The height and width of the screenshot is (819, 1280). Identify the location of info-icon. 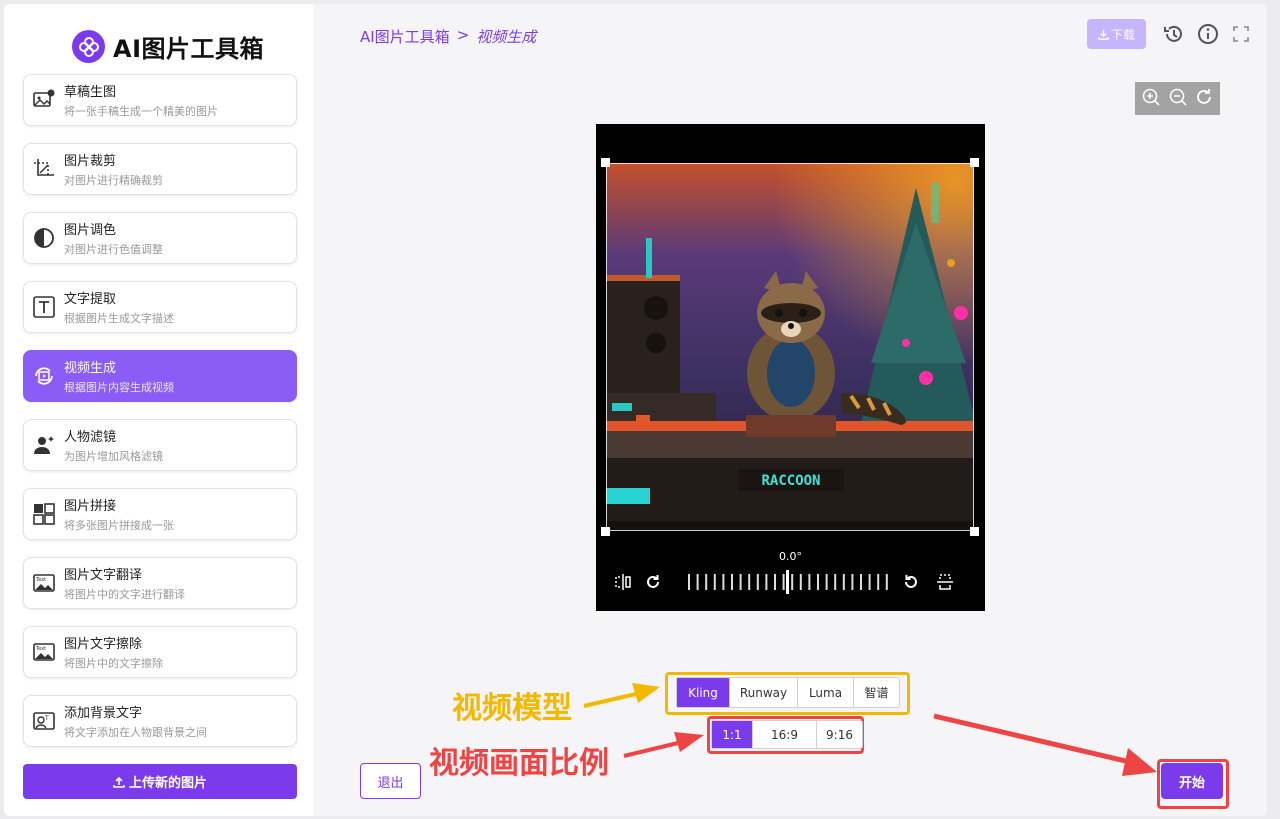
(1208, 34).